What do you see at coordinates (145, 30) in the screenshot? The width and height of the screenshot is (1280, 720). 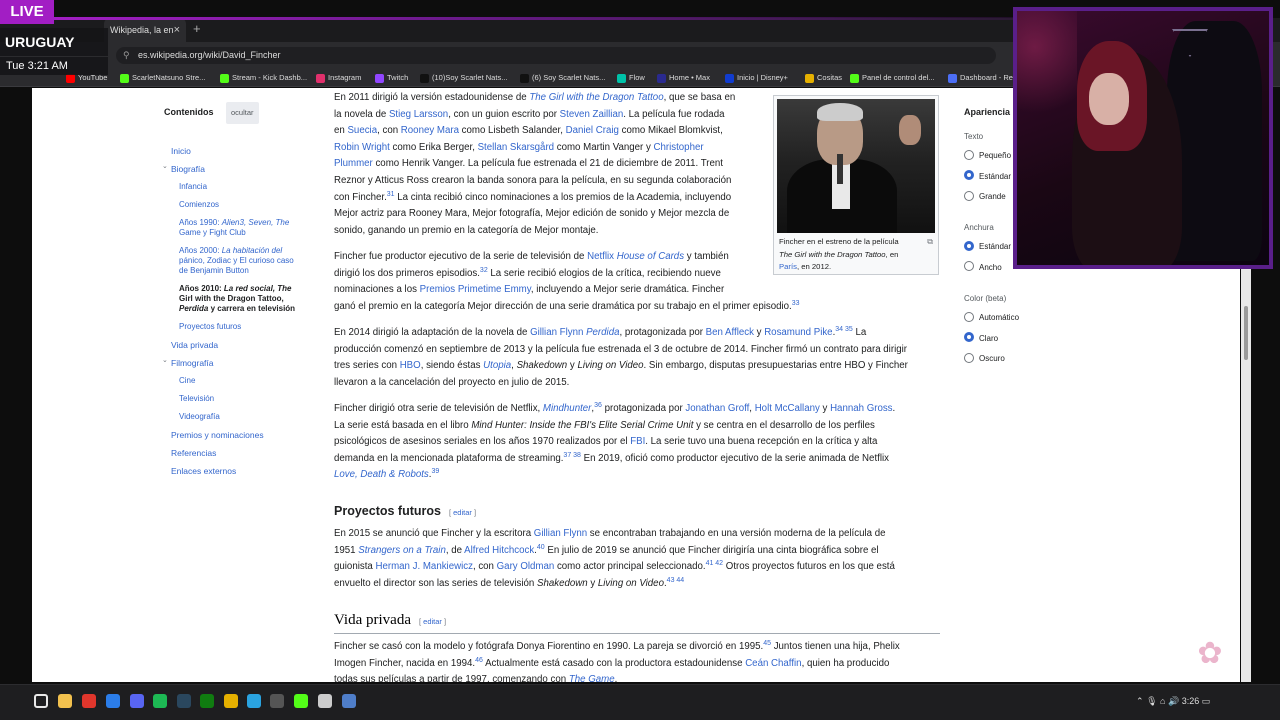 I see `browser-tab: Wikipedia, la en ×` at bounding box center [145, 30].